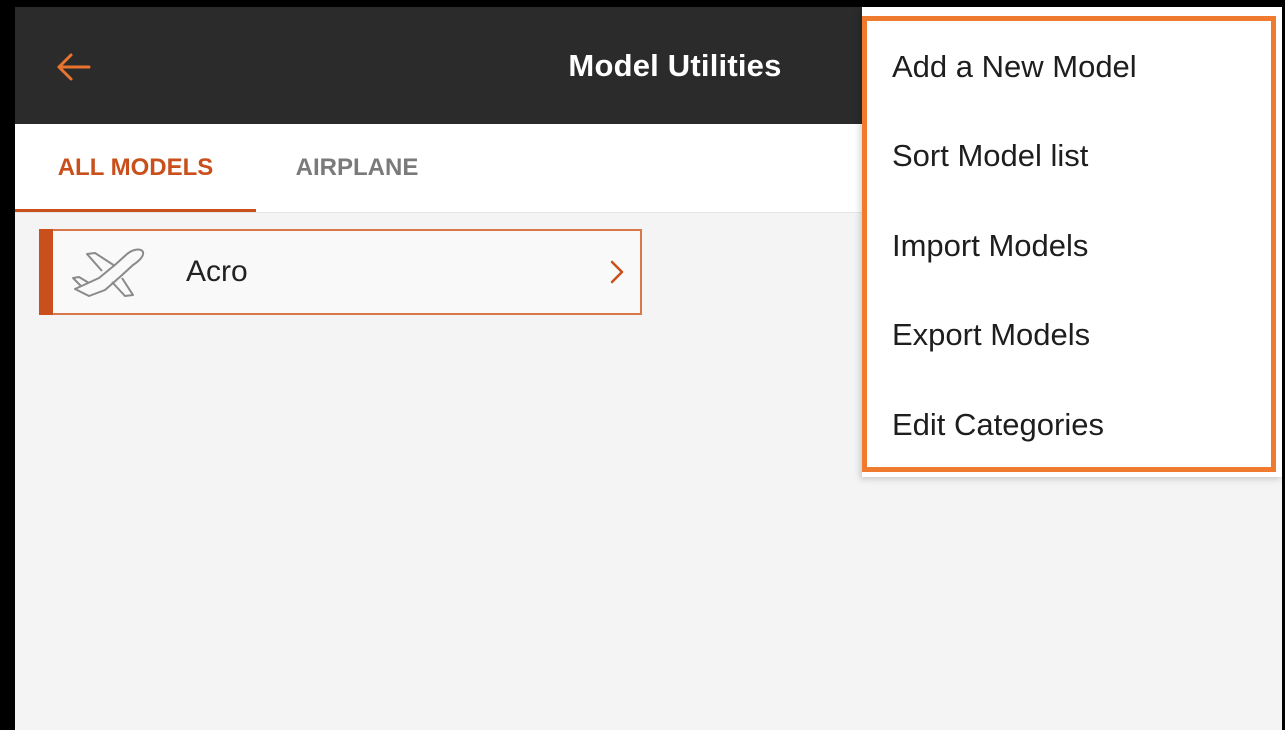  I want to click on menu-item-edit-categories: Edit Categories, so click(1072, 424).